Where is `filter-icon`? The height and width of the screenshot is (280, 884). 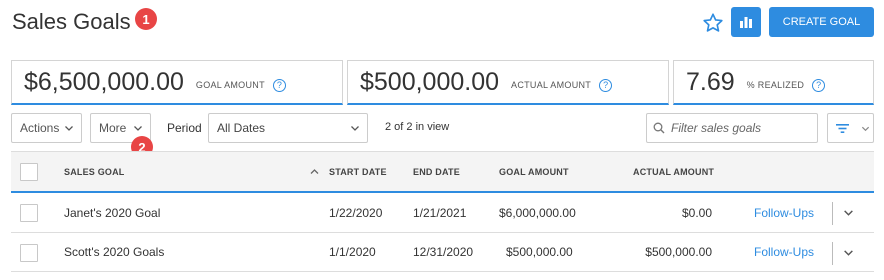
filter-icon is located at coordinates (842, 128).